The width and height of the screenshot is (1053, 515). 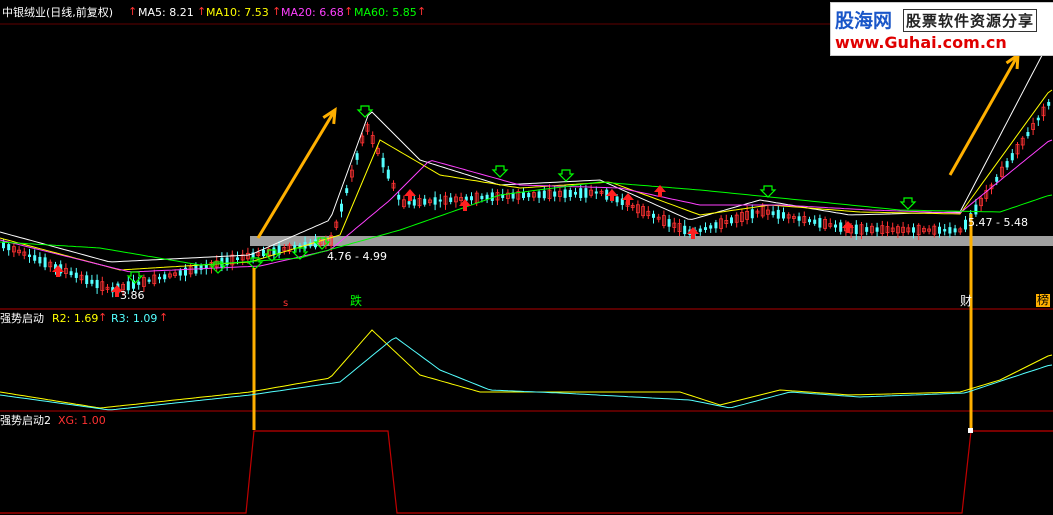 I want to click on xg-legend: XG: 1.00, so click(x=82, y=420).